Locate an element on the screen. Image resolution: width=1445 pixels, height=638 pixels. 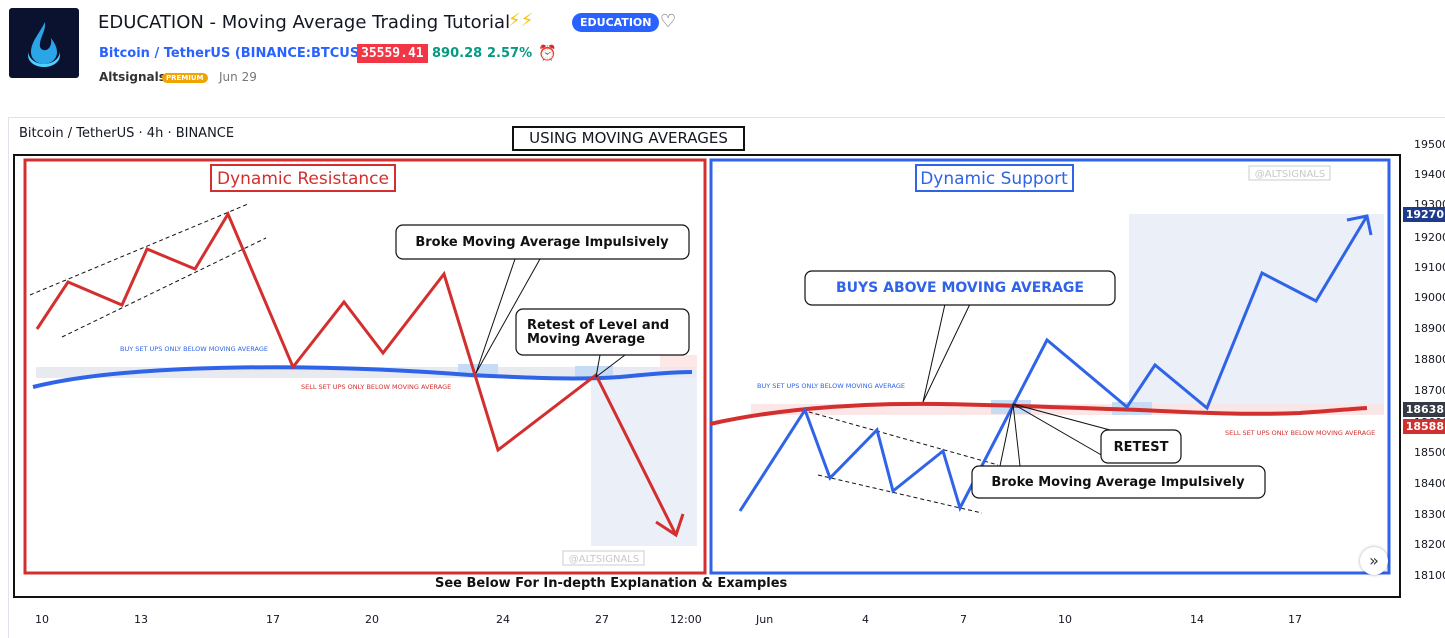
left-buy-note: BUY SET UPS ONLY BELOW MOVING AVERAGE is located at coordinates (194, 349).